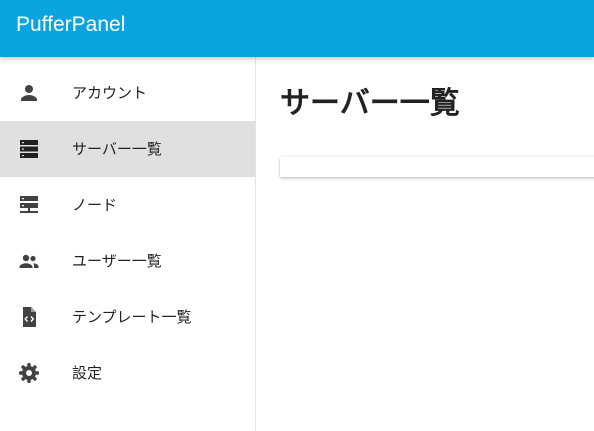 This screenshot has height=431, width=594. Describe the element at coordinates (95, 205) in the screenshot. I see `sidebar-item-label: ノード` at that location.